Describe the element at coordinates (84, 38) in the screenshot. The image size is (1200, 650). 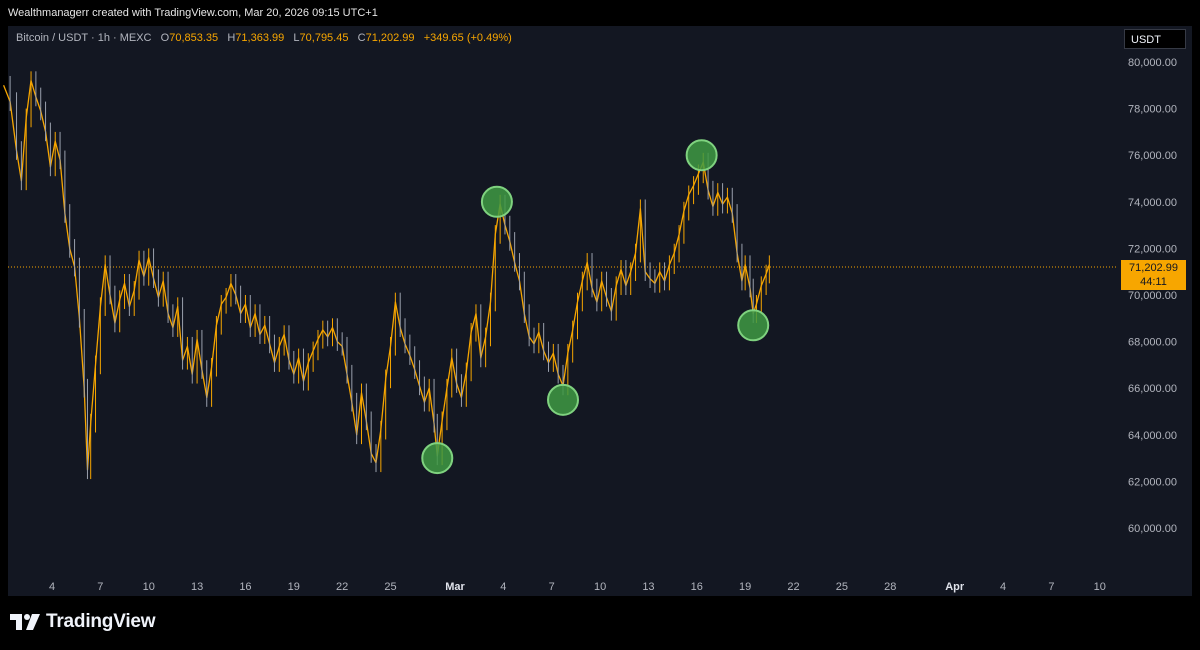
I see `legend-symbol: Bitcoin / USDT · 1h · MEXC` at that location.